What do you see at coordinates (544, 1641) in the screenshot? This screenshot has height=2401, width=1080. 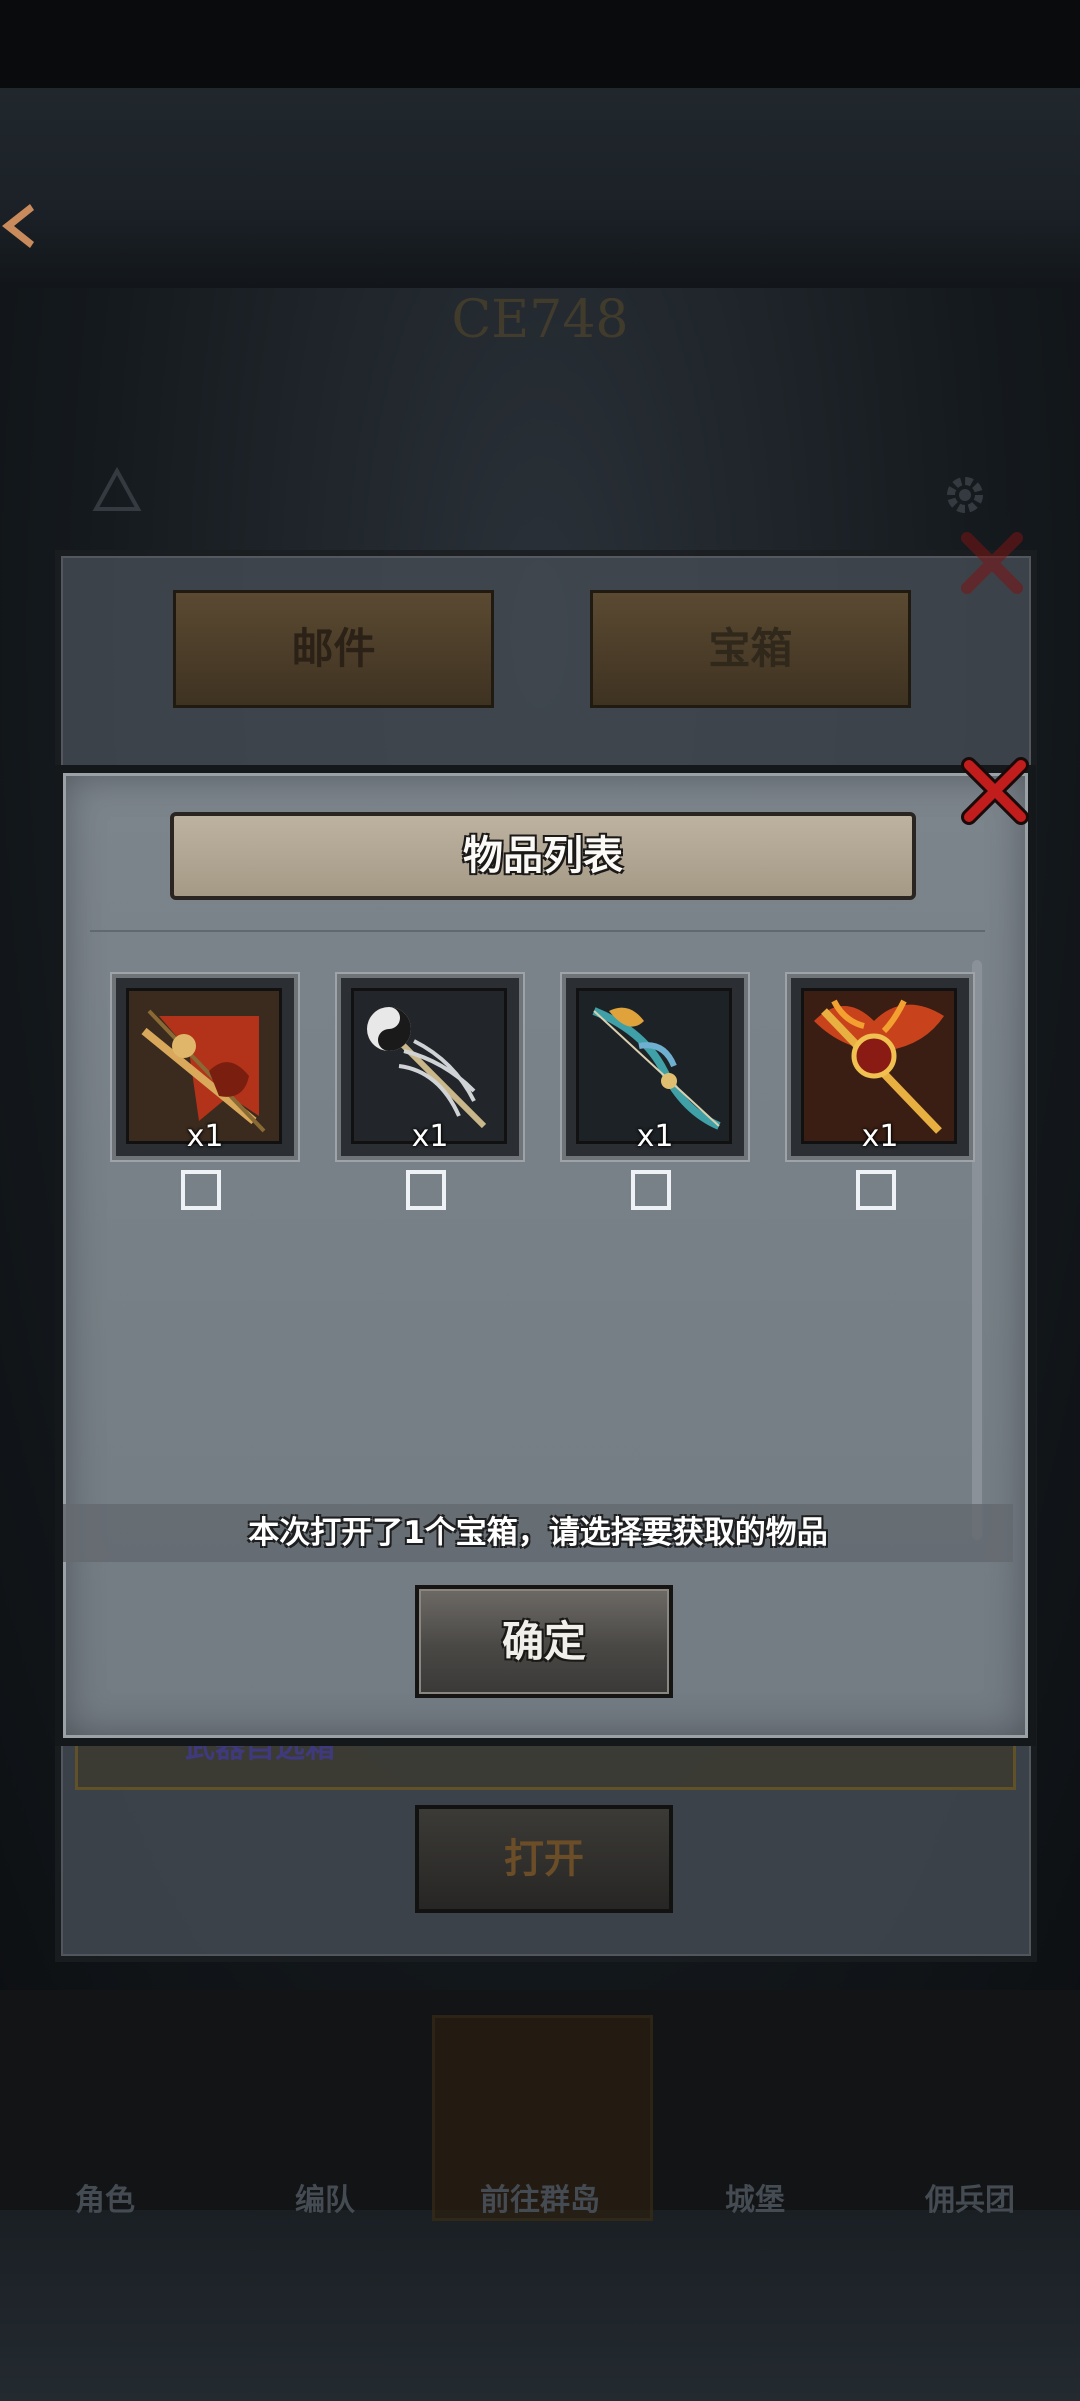 I see `confirm-button-label: 确定` at bounding box center [544, 1641].